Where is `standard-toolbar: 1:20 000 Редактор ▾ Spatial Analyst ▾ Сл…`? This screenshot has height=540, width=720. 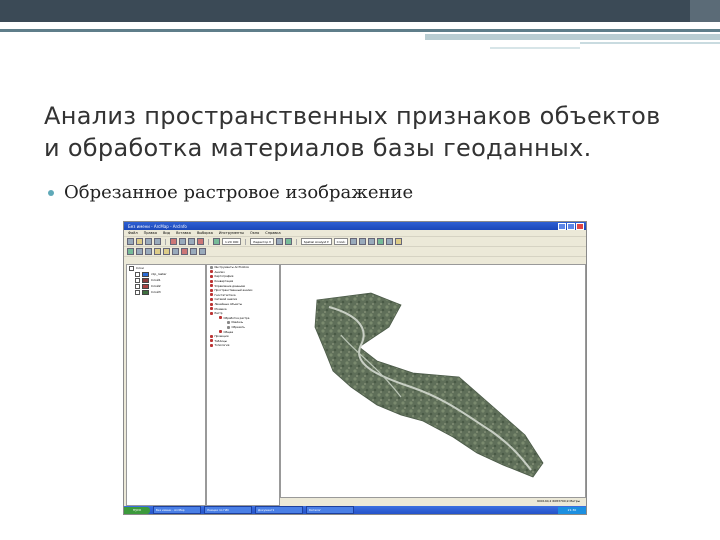
standard-toolbar: 1:20 000 Редактор ▾ Spatial Analyst ▾ Сл… is located at coordinates (355, 242).